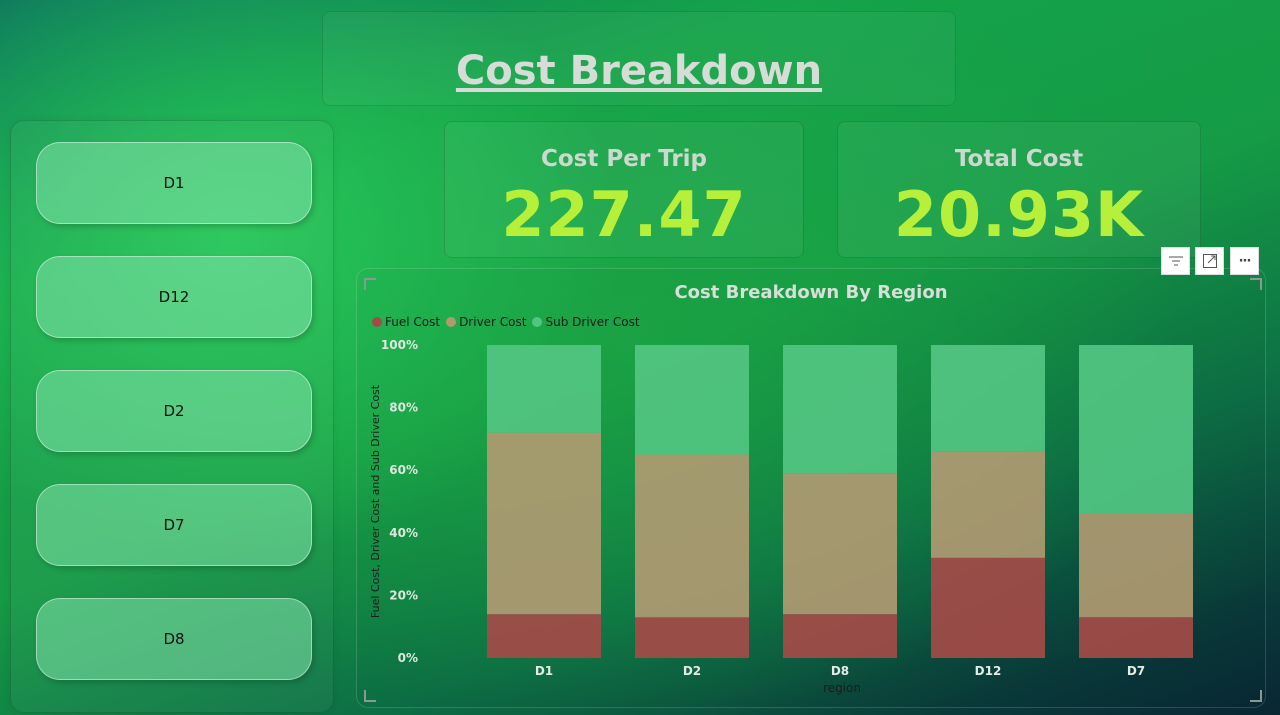  I want to click on kpi-value: 227.47, so click(624, 214).